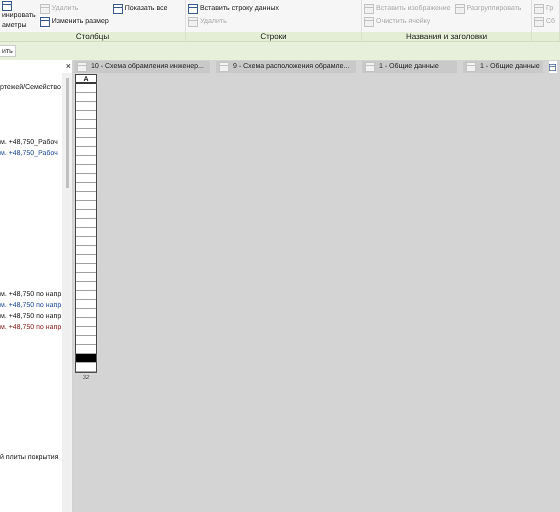 This screenshot has height=512, width=560. Describe the element at coordinates (67, 133) in the screenshot. I see `scrollbar-thumb` at that location.